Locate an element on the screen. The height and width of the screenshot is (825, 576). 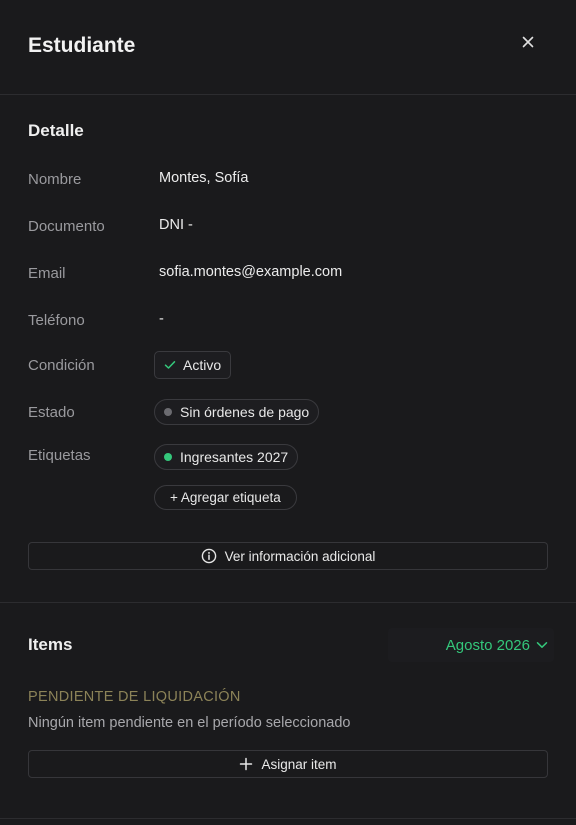
add-tag-button: + Agregar etiqueta is located at coordinates (225, 497).